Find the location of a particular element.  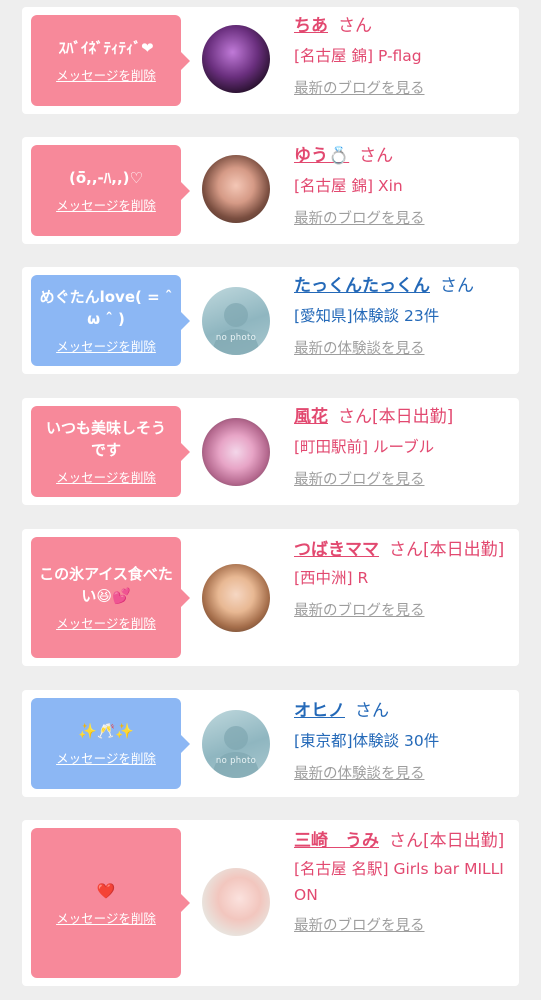

review-count: [愛知県]体験談 23件 is located at coordinates (367, 316).